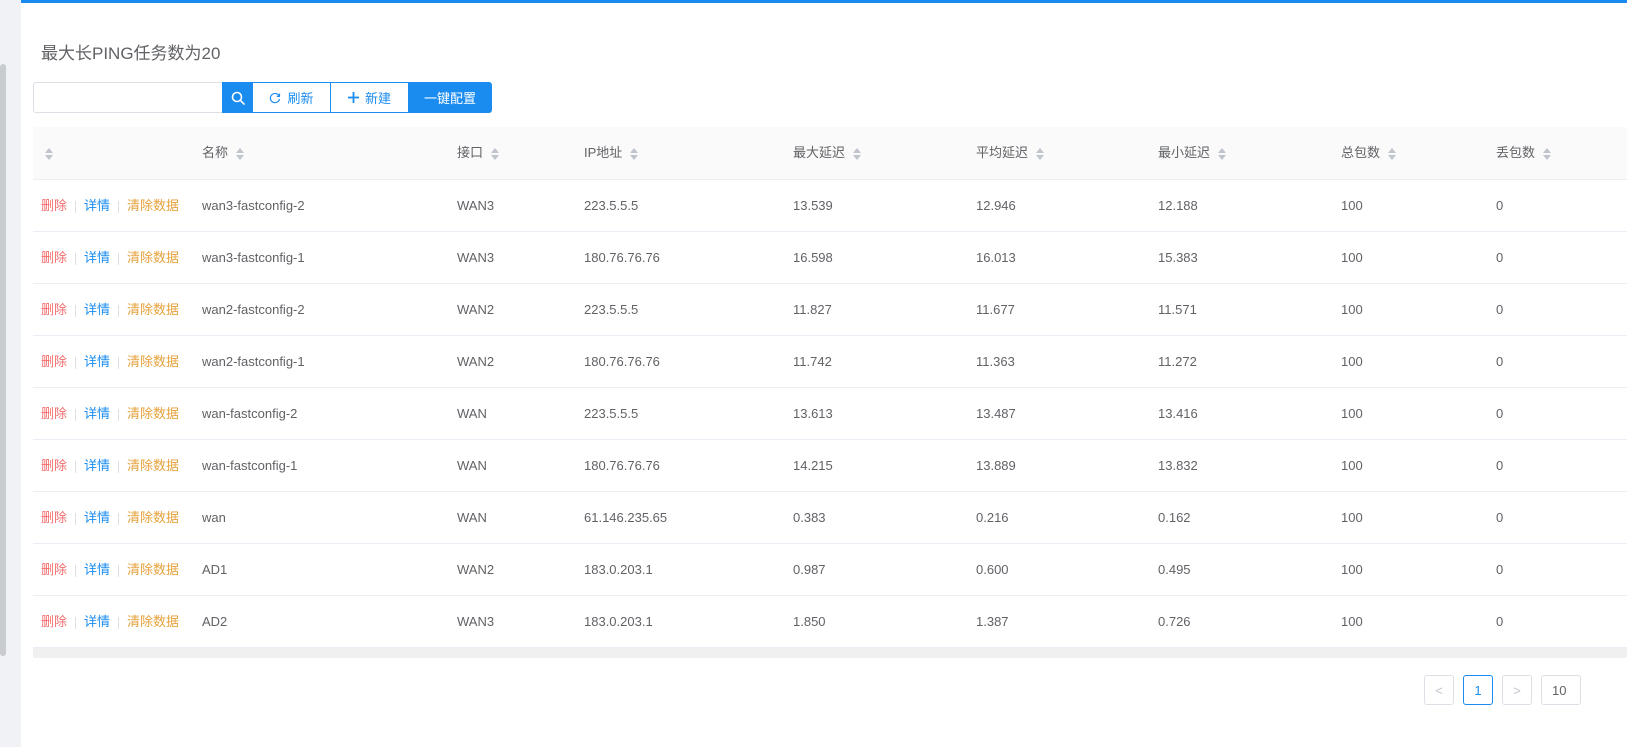 This screenshot has width=1627, height=747. Describe the element at coordinates (1192, 153) in the screenshot. I see `col-min-delay: 最小延迟` at that location.